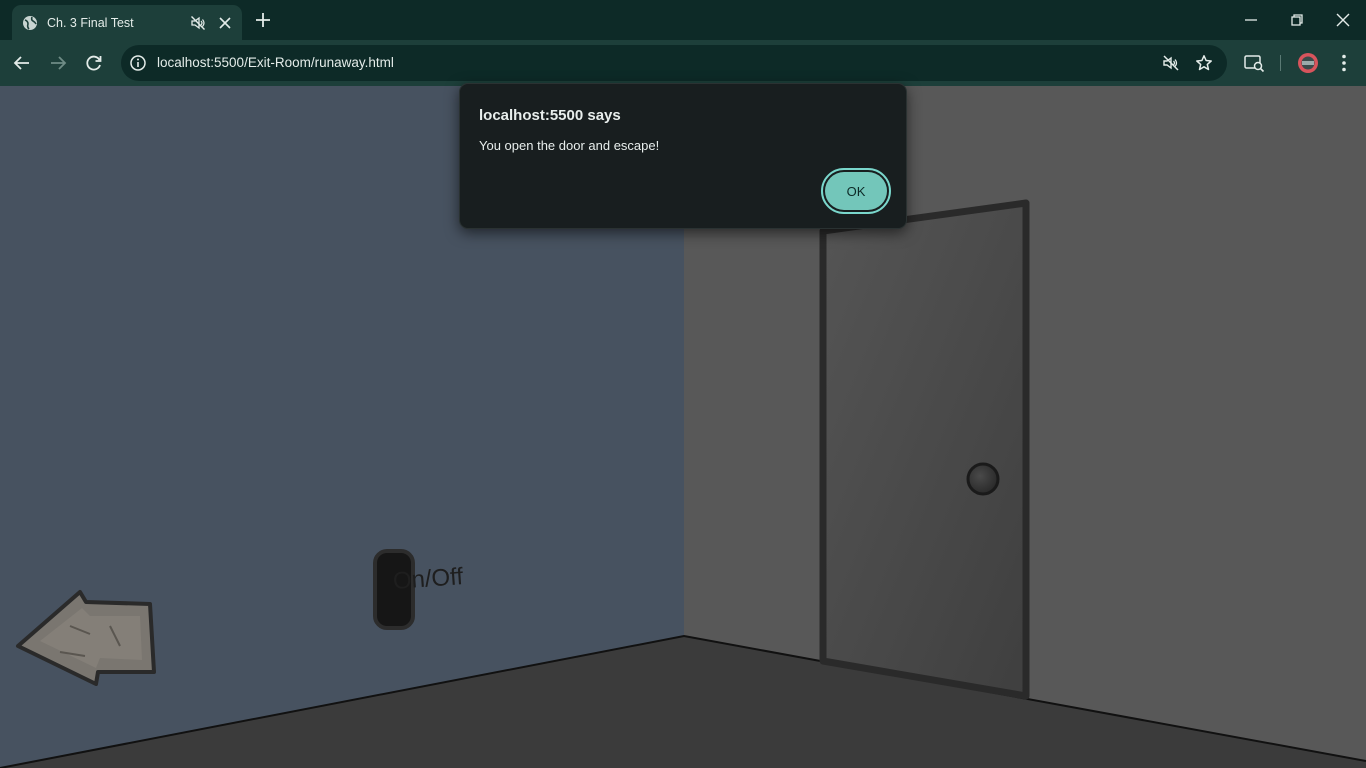 The height and width of the screenshot is (768, 1366). What do you see at coordinates (1251, 20) in the screenshot?
I see `minimize-icon` at bounding box center [1251, 20].